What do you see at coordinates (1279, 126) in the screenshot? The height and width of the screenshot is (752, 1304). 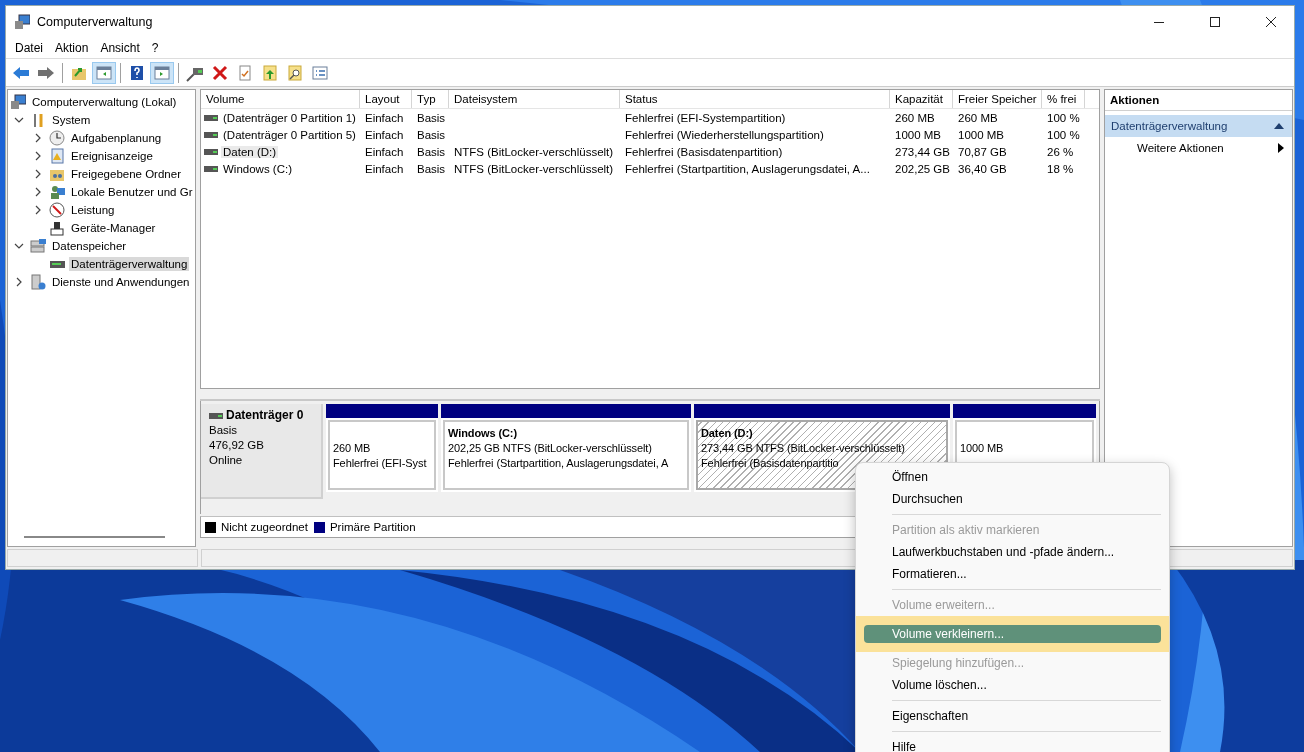 I see `collapse-icon` at bounding box center [1279, 126].